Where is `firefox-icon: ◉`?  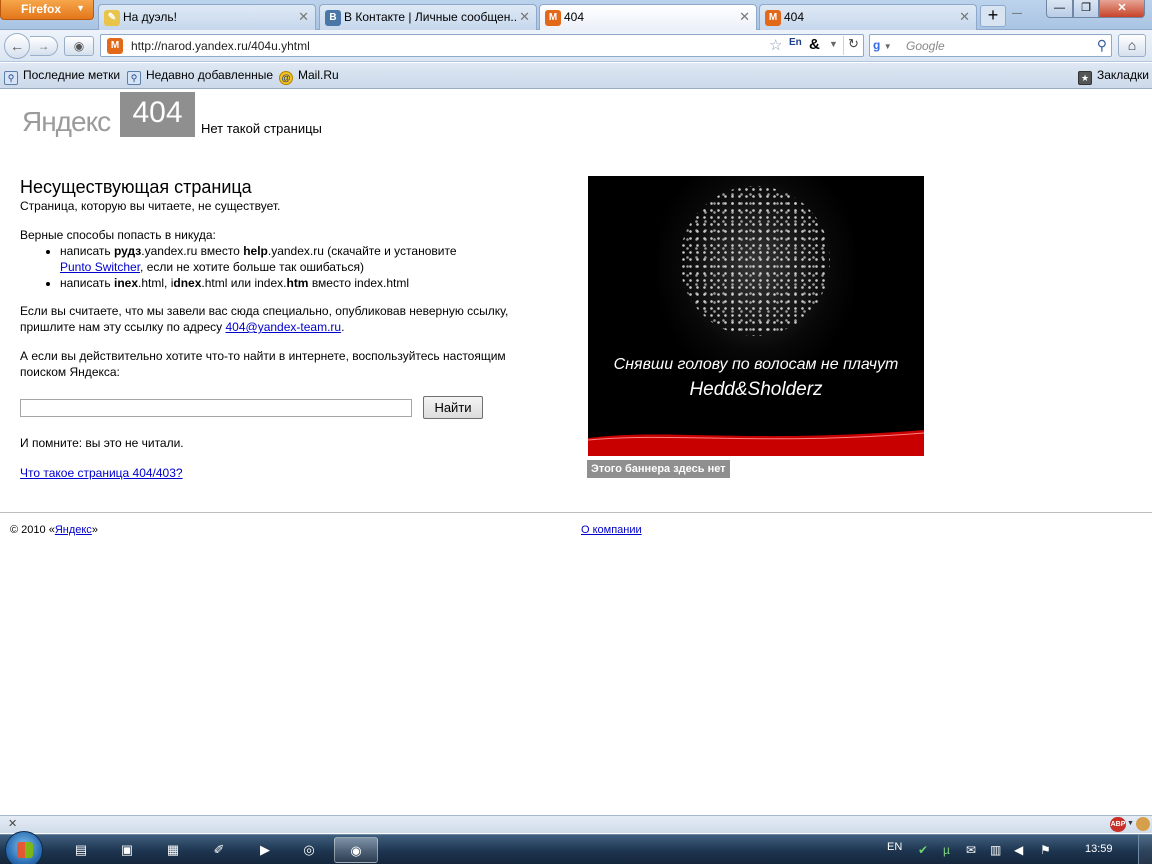
firefox-icon: ◉ is located at coordinates (356, 850).